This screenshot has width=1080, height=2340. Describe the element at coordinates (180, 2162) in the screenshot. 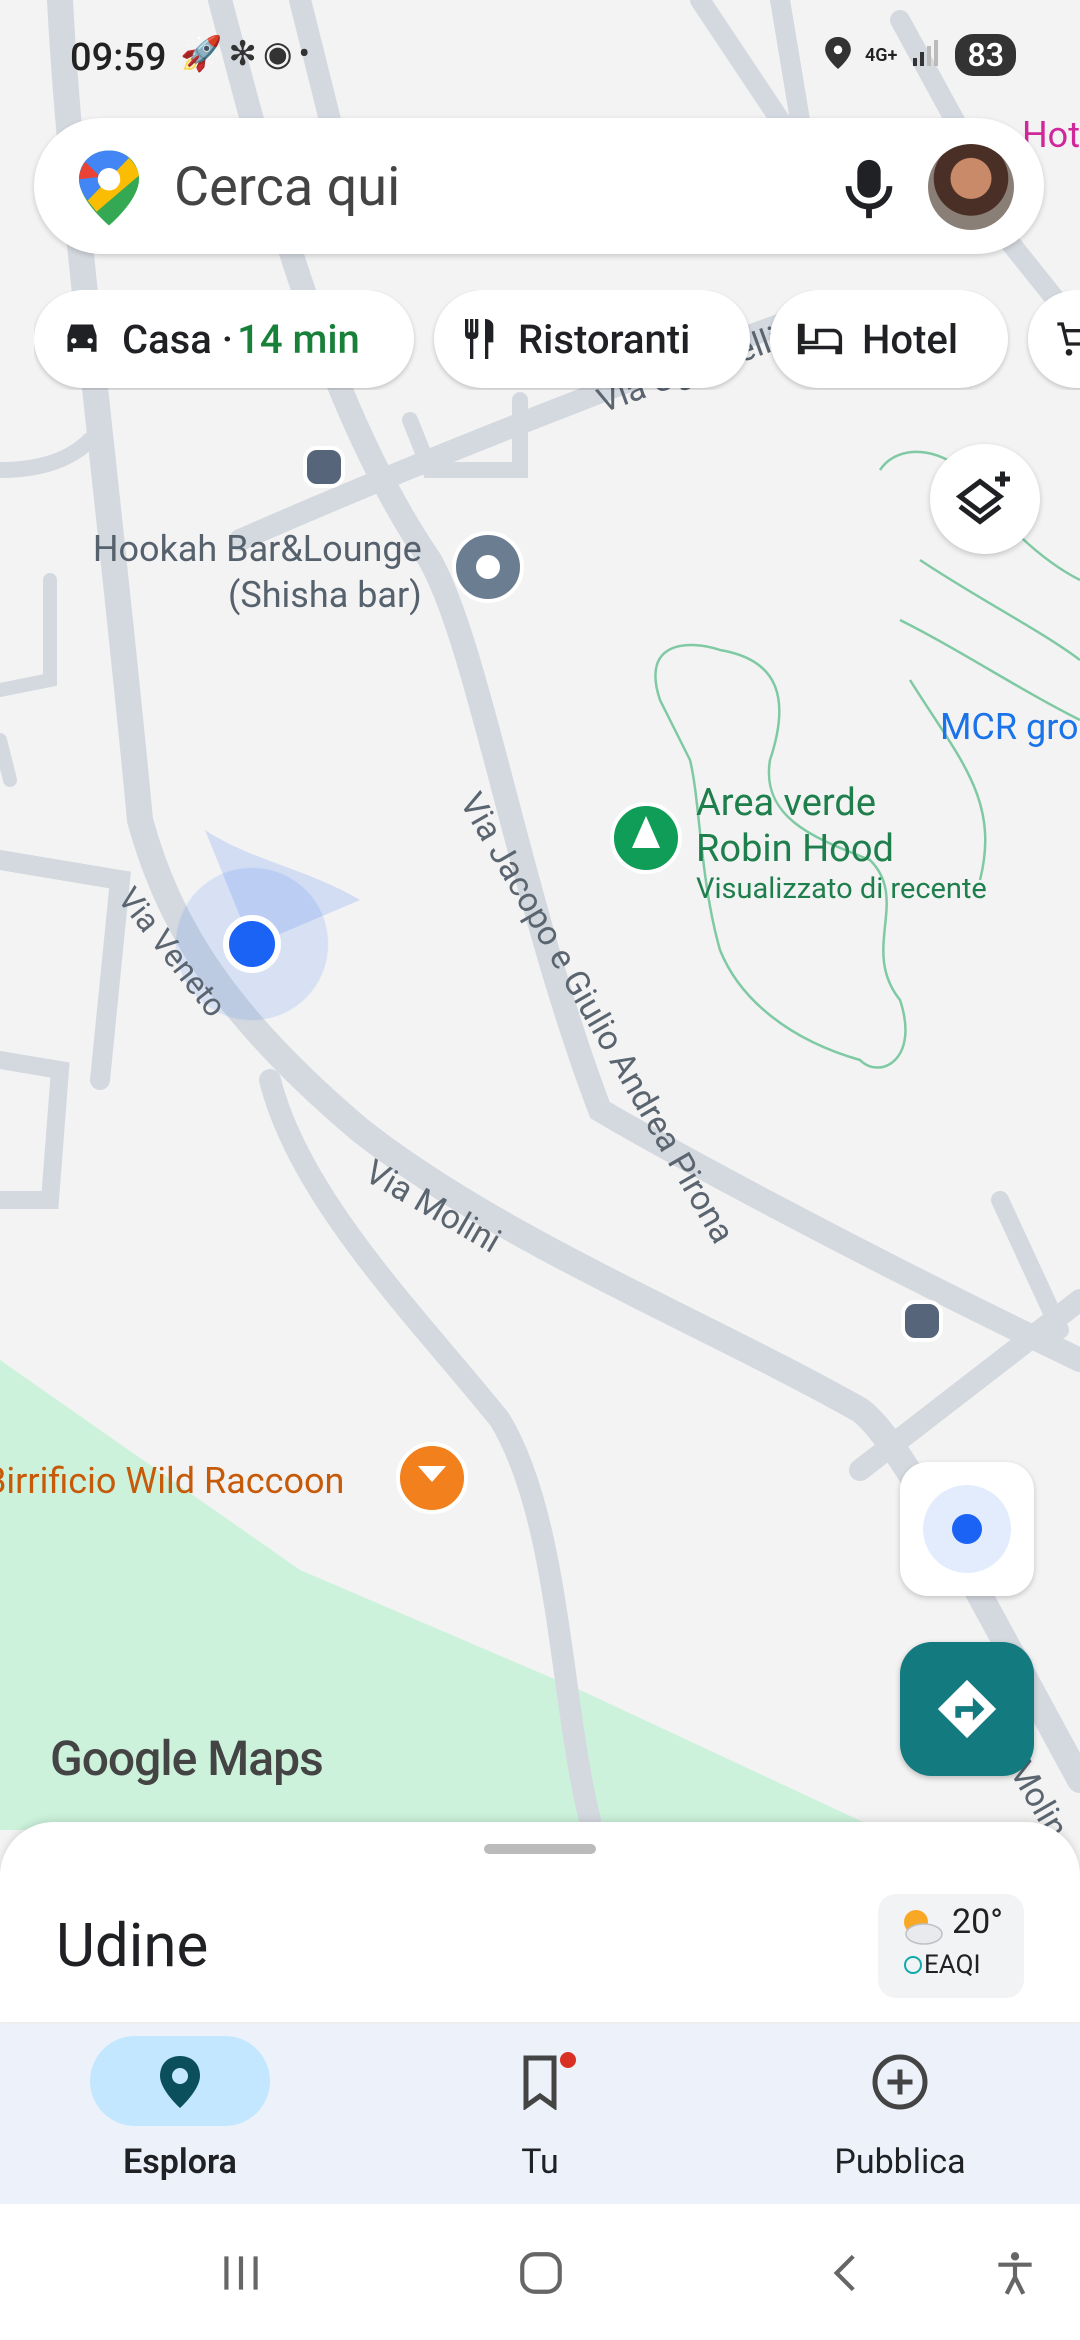

I see `tab-label: Esplora` at that location.